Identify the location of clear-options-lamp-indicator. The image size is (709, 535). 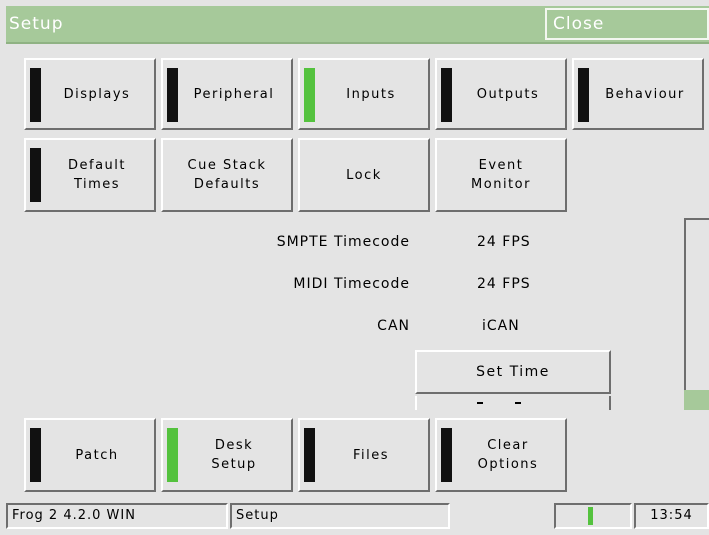
(446, 455).